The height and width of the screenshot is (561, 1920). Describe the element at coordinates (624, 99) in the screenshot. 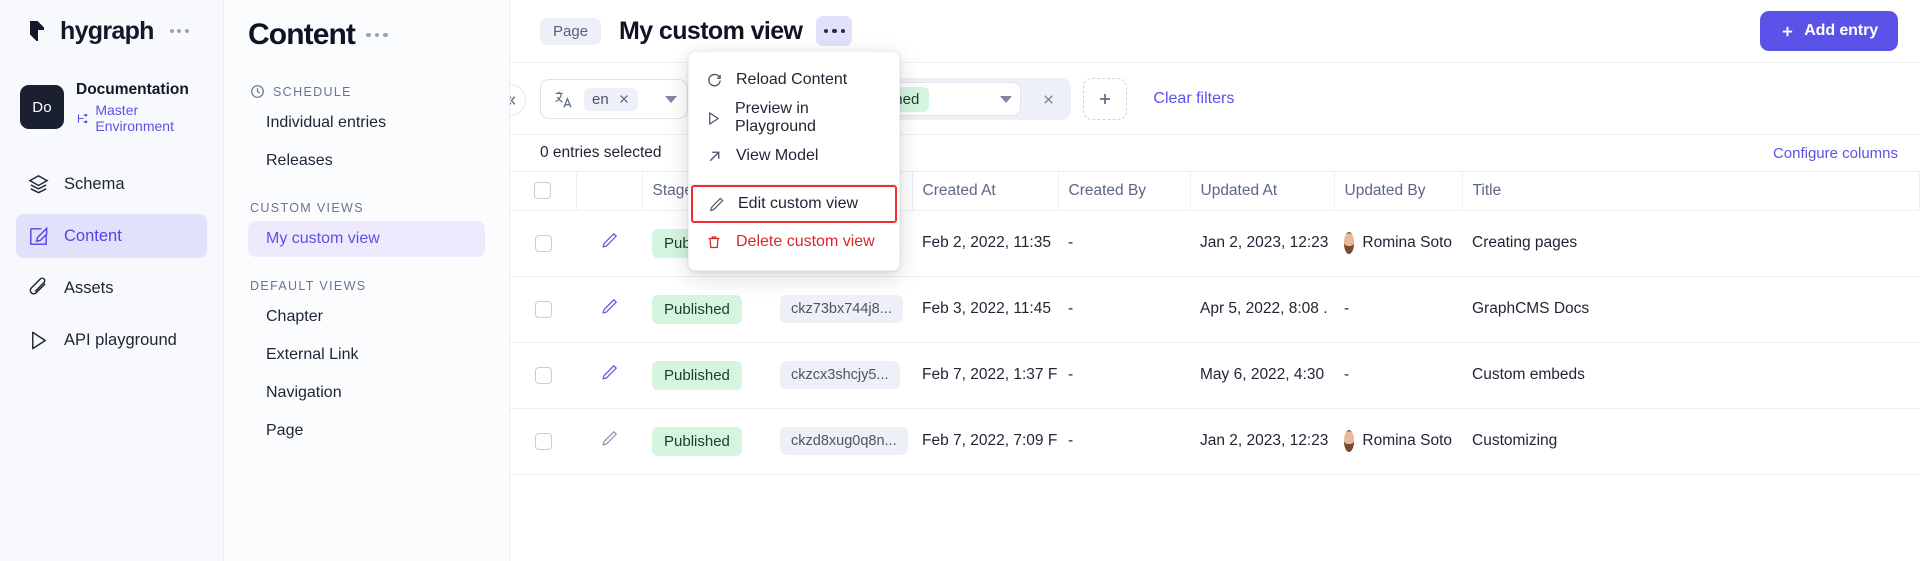

I see `close-icon` at that location.